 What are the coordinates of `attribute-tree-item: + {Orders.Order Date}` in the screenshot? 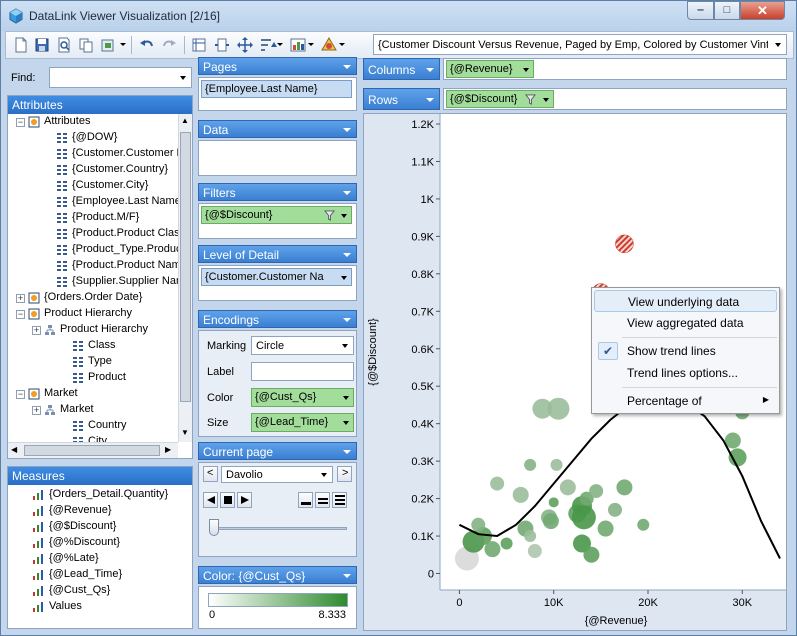 It's located at (93, 298).